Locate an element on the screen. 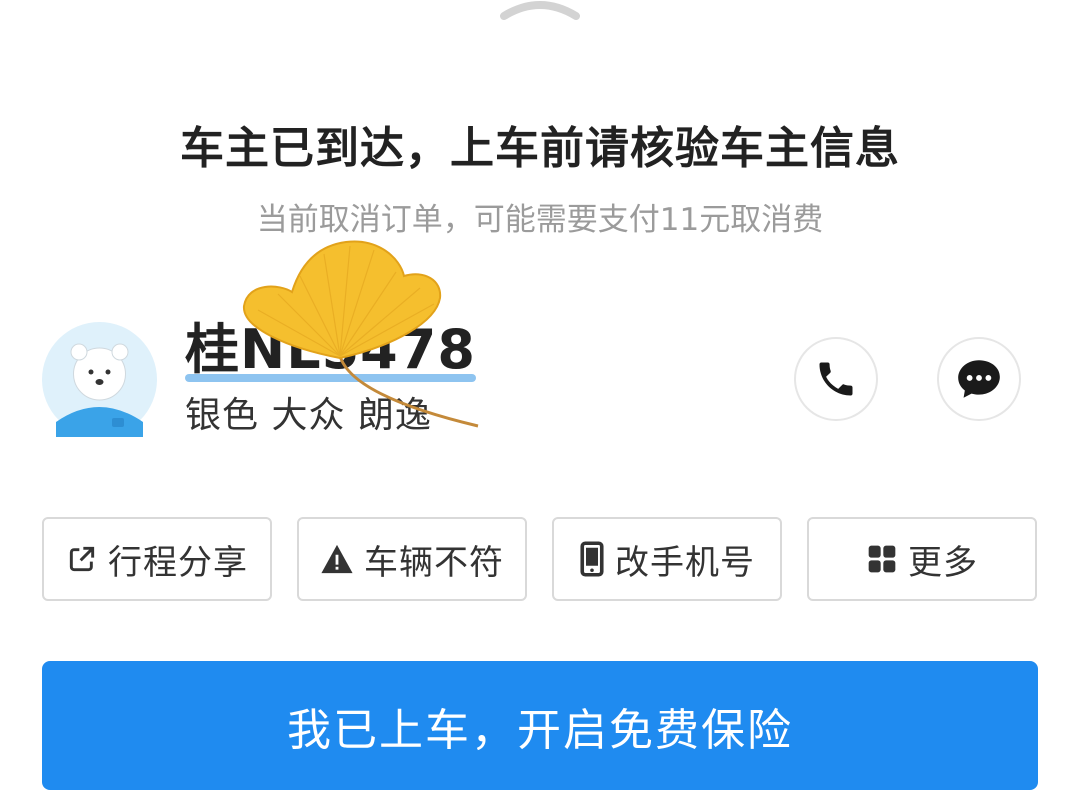 This screenshot has width=1080, height=810. page-title: 车主已到达，上车前请核验车主信息 is located at coordinates (540, 148).